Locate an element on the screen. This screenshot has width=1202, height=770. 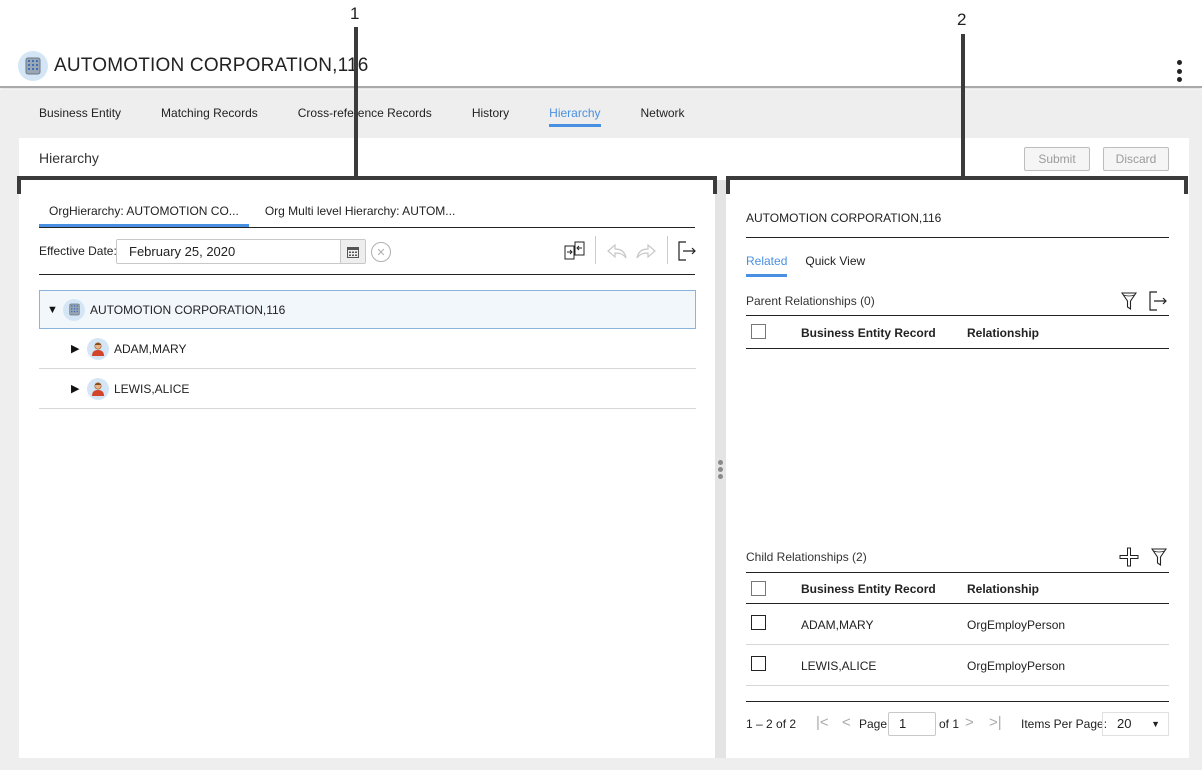
callout-2-bracket-left is located at coordinates (728, 185).